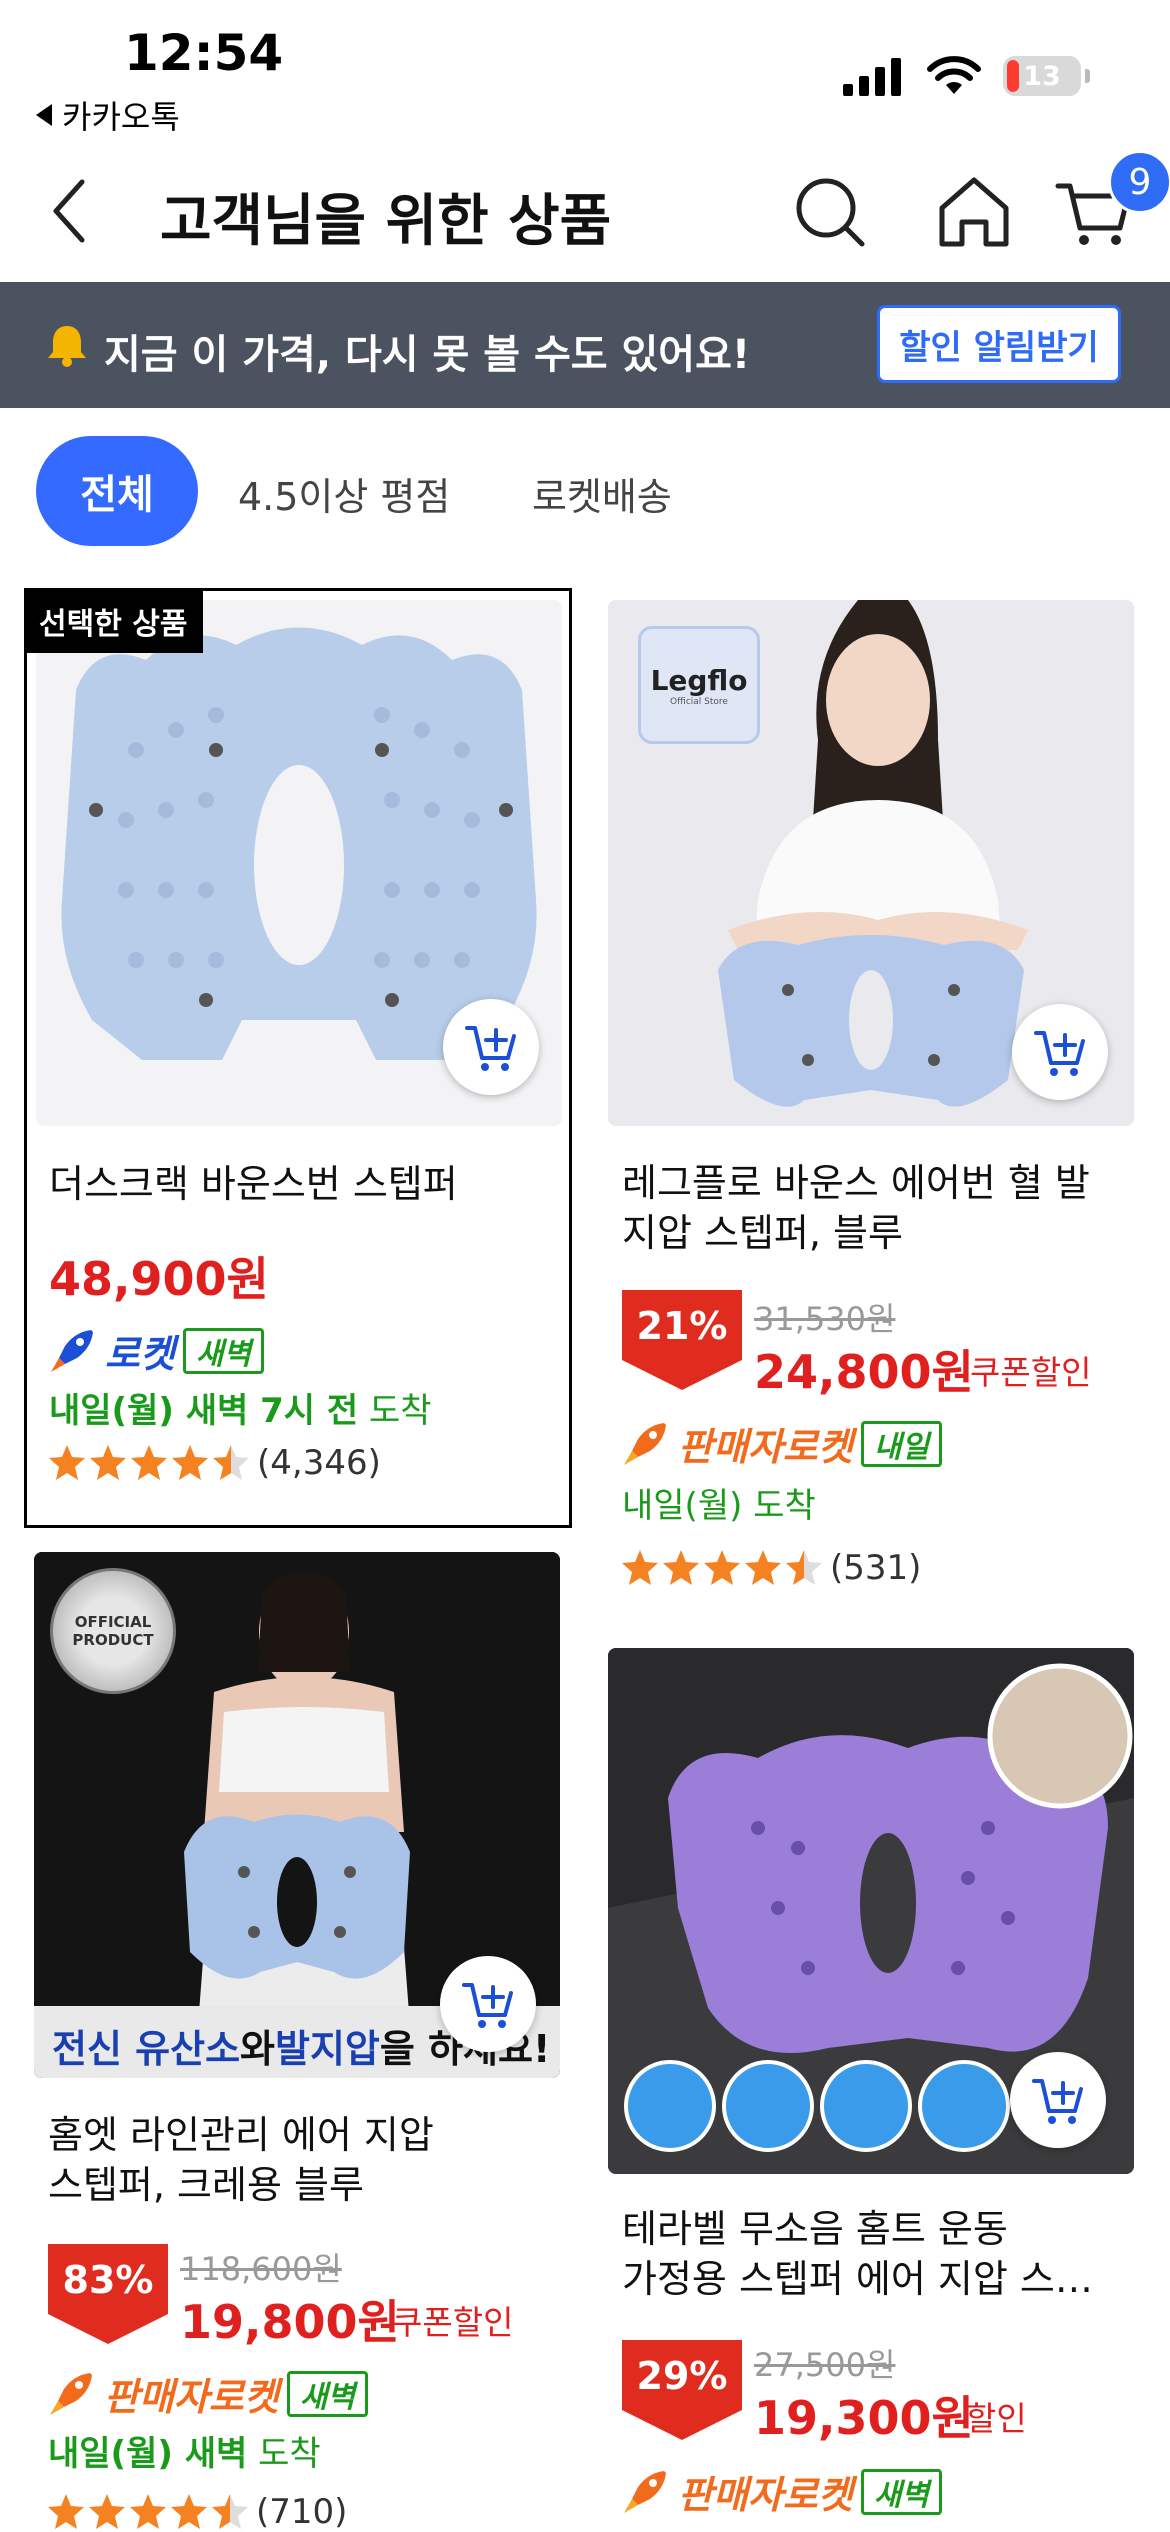  Describe the element at coordinates (830, 212) in the screenshot. I see `search-icon` at that location.